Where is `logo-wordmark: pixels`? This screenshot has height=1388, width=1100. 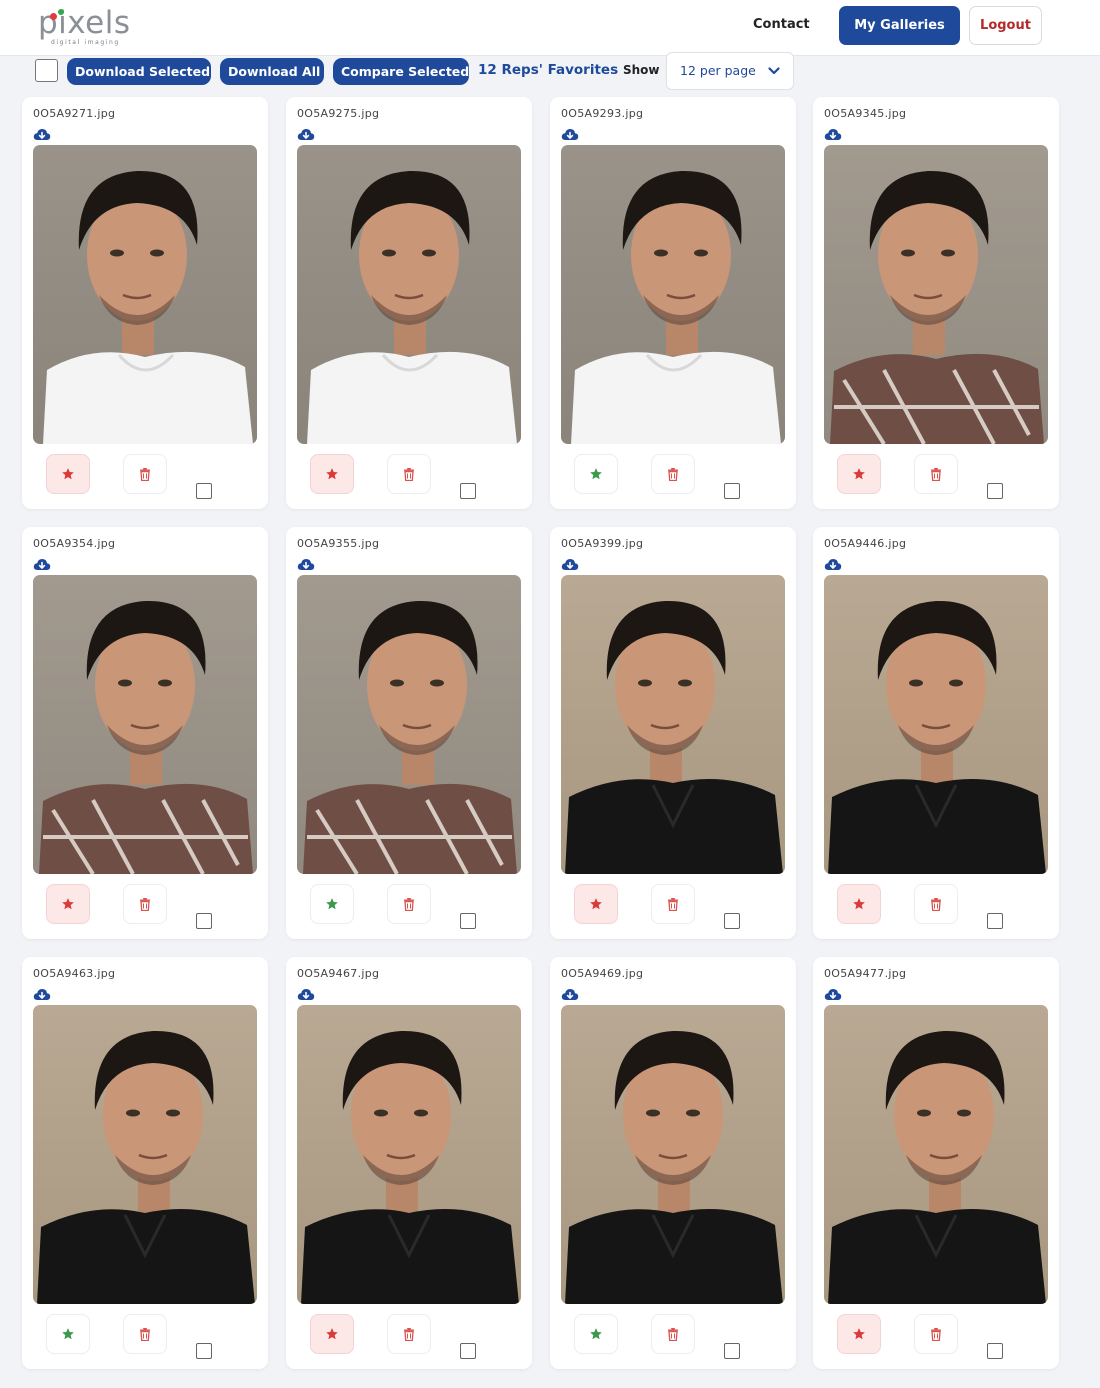
logo-wordmark: pixels is located at coordinates (84, 23).